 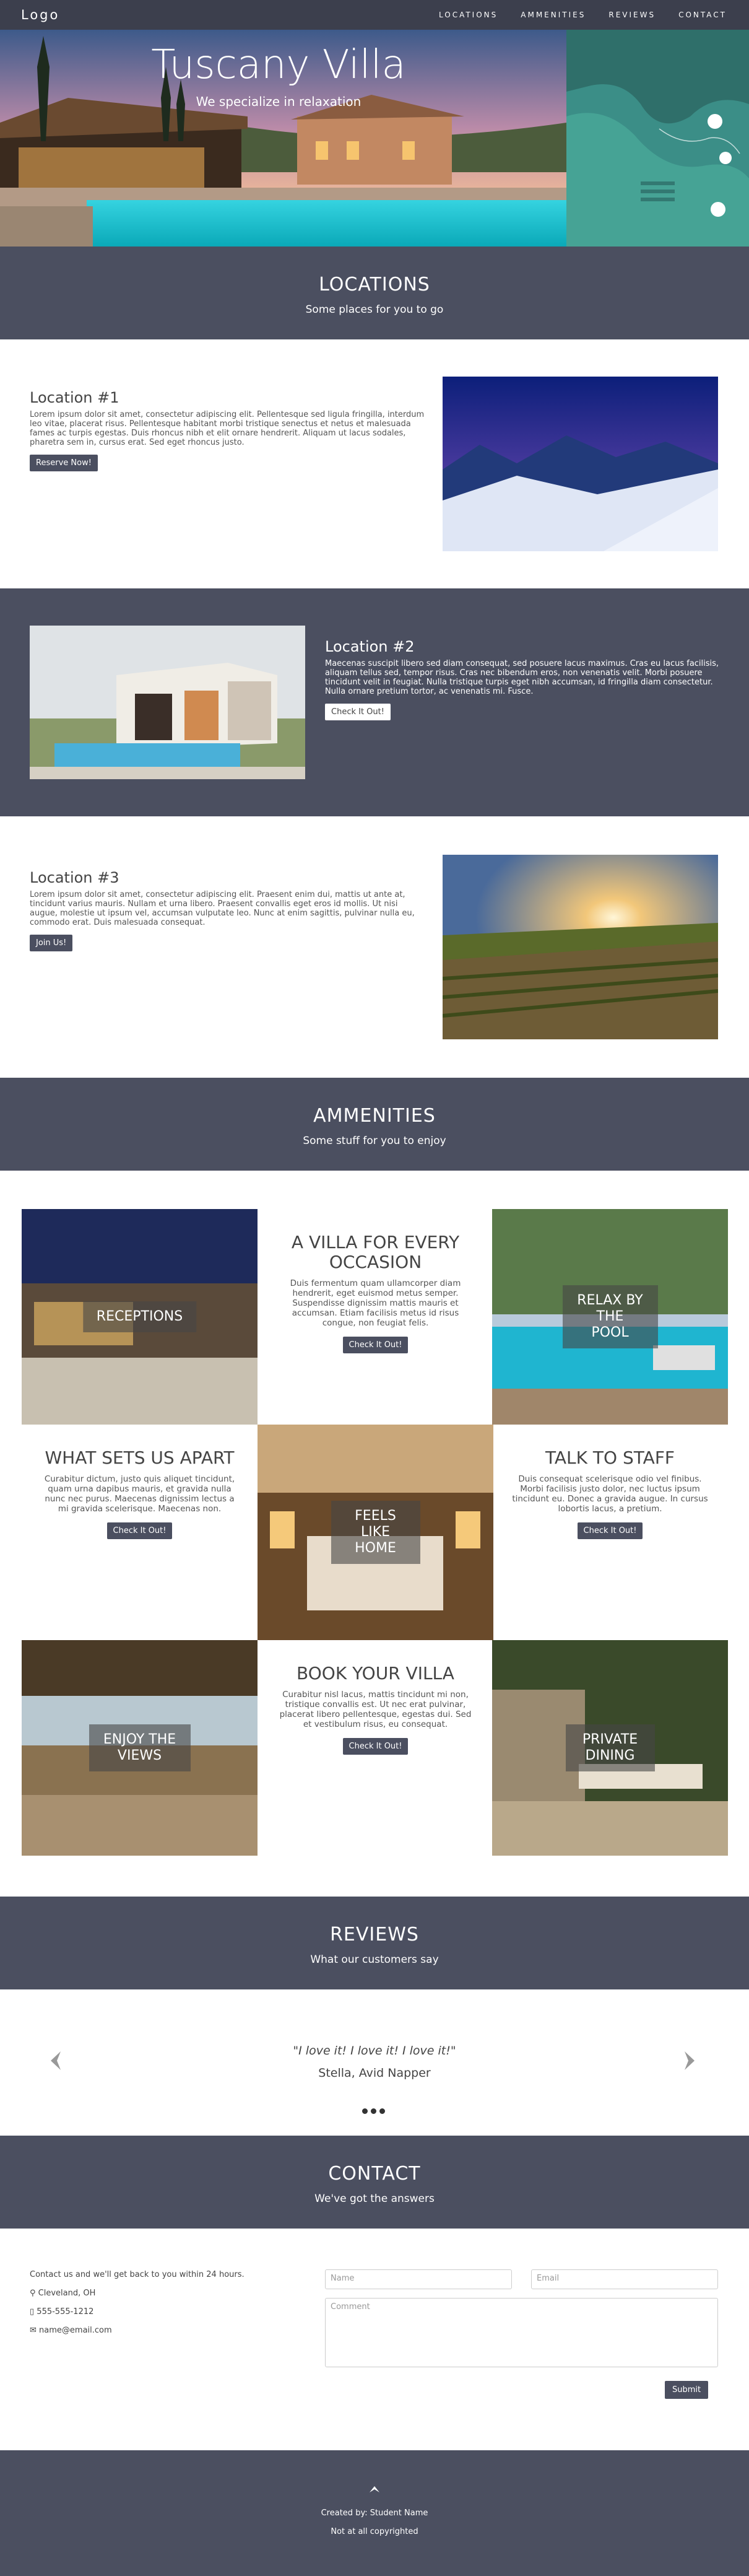 I want to click on amenity-caption: FEELS LIKE HOME, so click(x=375, y=1532).